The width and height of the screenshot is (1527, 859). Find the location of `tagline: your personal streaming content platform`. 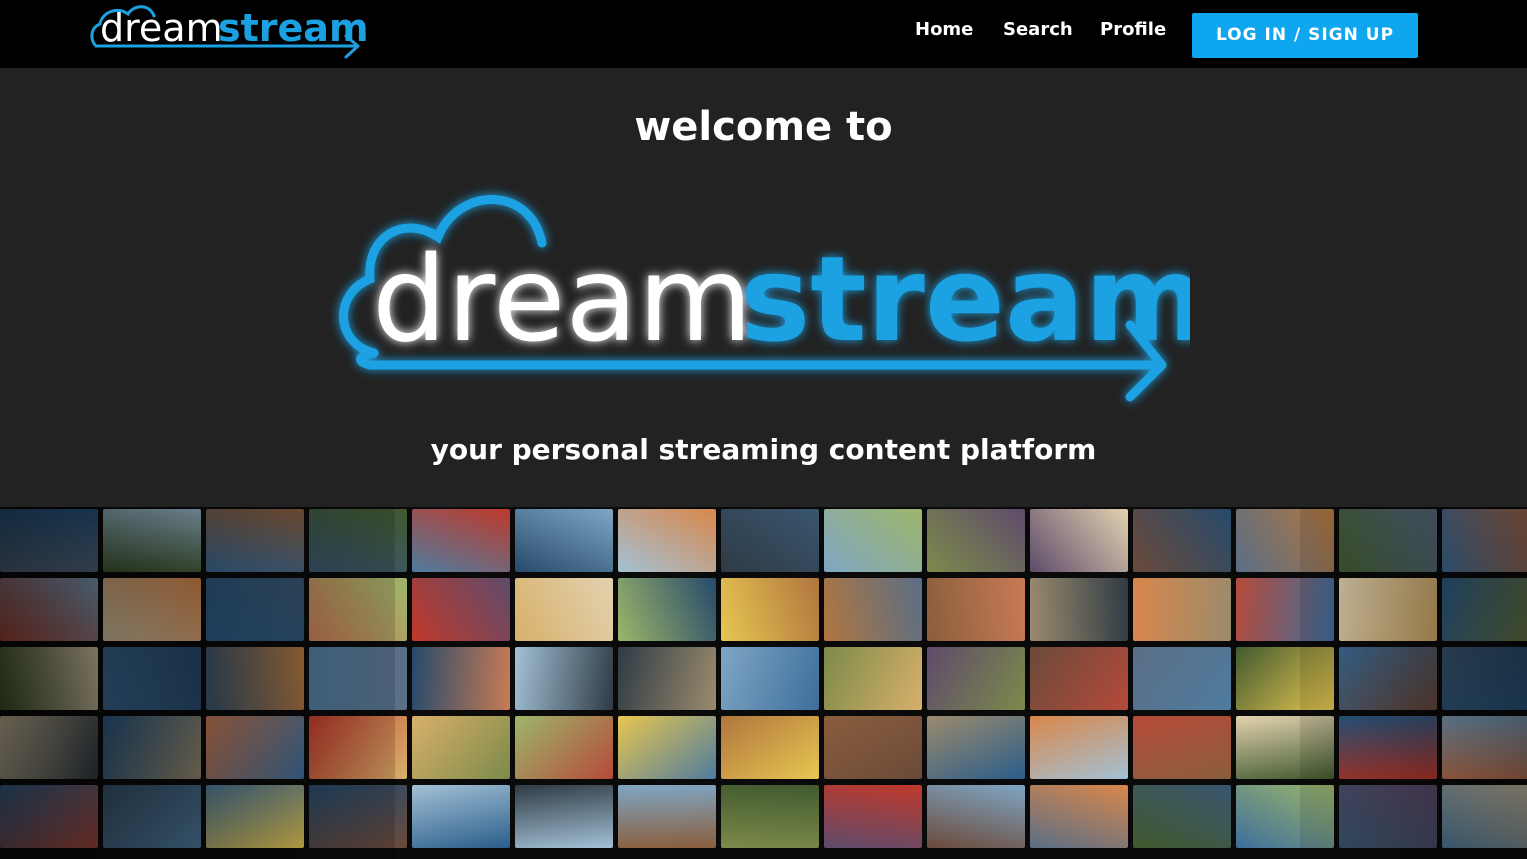

tagline: your personal streaming content platform is located at coordinates (763, 449).